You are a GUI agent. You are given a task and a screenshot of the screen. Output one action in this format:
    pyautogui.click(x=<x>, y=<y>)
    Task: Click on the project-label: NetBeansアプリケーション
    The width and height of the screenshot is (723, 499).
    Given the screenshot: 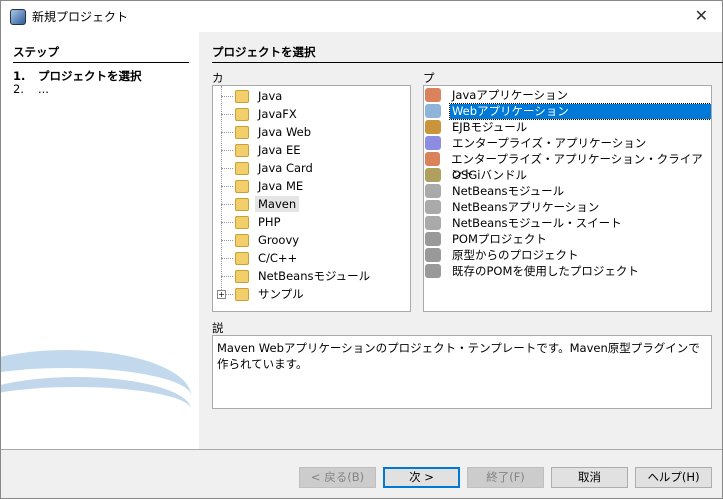 What is the action you would take?
    pyautogui.click(x=526, y=206)
    